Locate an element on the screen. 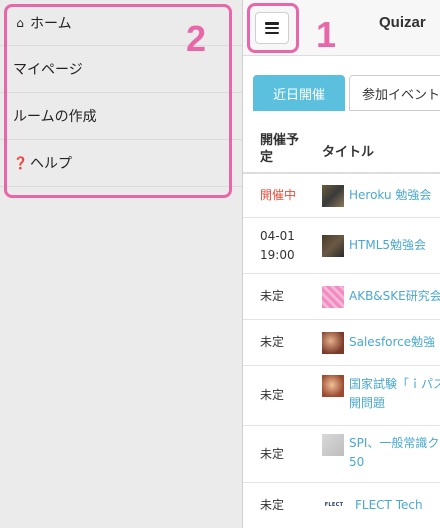 The width and height of the screenshot is (440, 528). table-row: 未定 FLECT FLECT Tech is located at coordinates (341, 505).